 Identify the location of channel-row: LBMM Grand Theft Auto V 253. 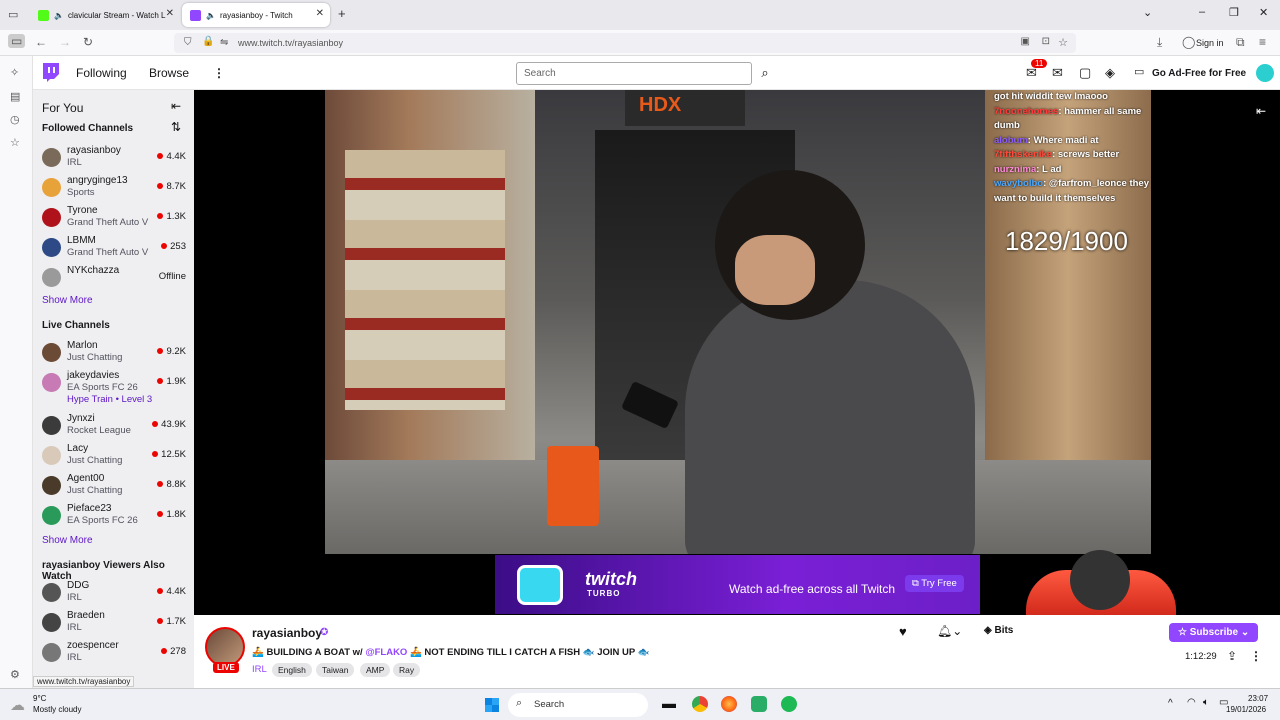
(113, 250).